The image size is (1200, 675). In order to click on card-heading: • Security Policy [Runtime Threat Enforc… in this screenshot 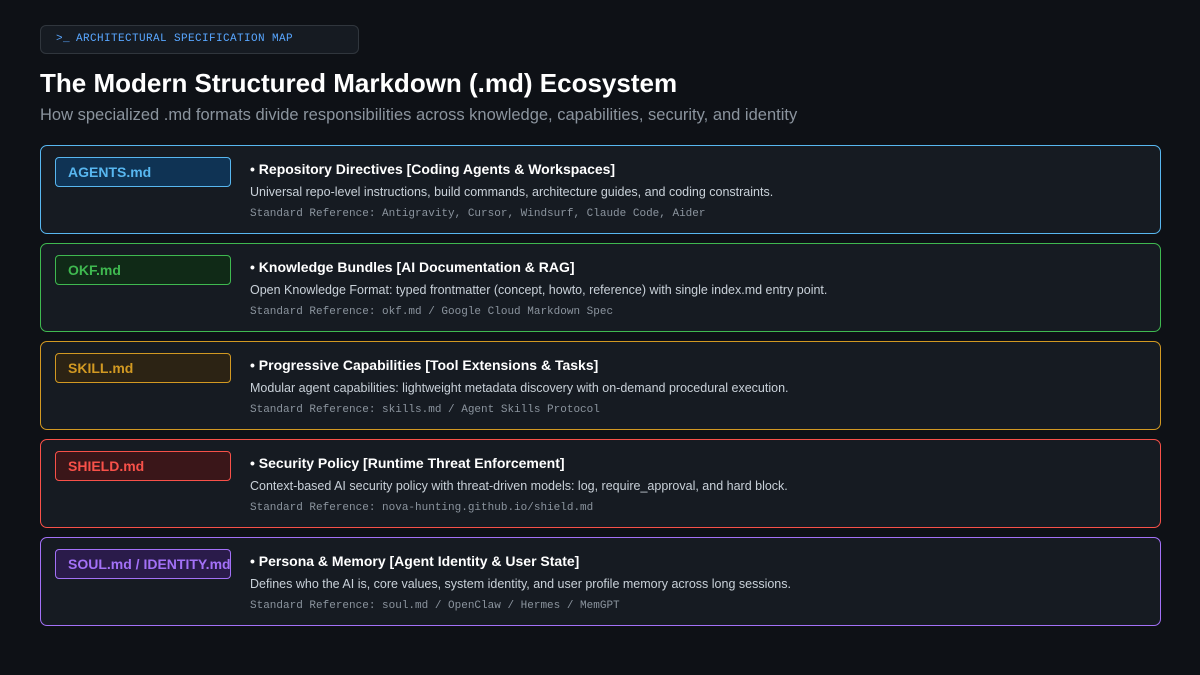, I will do `click(407, 463)`.